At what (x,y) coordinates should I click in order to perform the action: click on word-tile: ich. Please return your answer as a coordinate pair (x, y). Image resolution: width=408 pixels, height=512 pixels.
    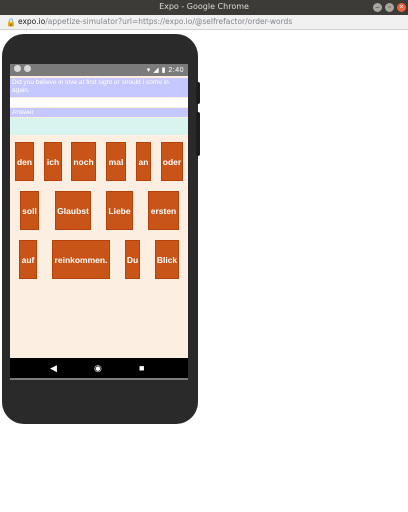
    Looking at the image, I should click on (53, 161).